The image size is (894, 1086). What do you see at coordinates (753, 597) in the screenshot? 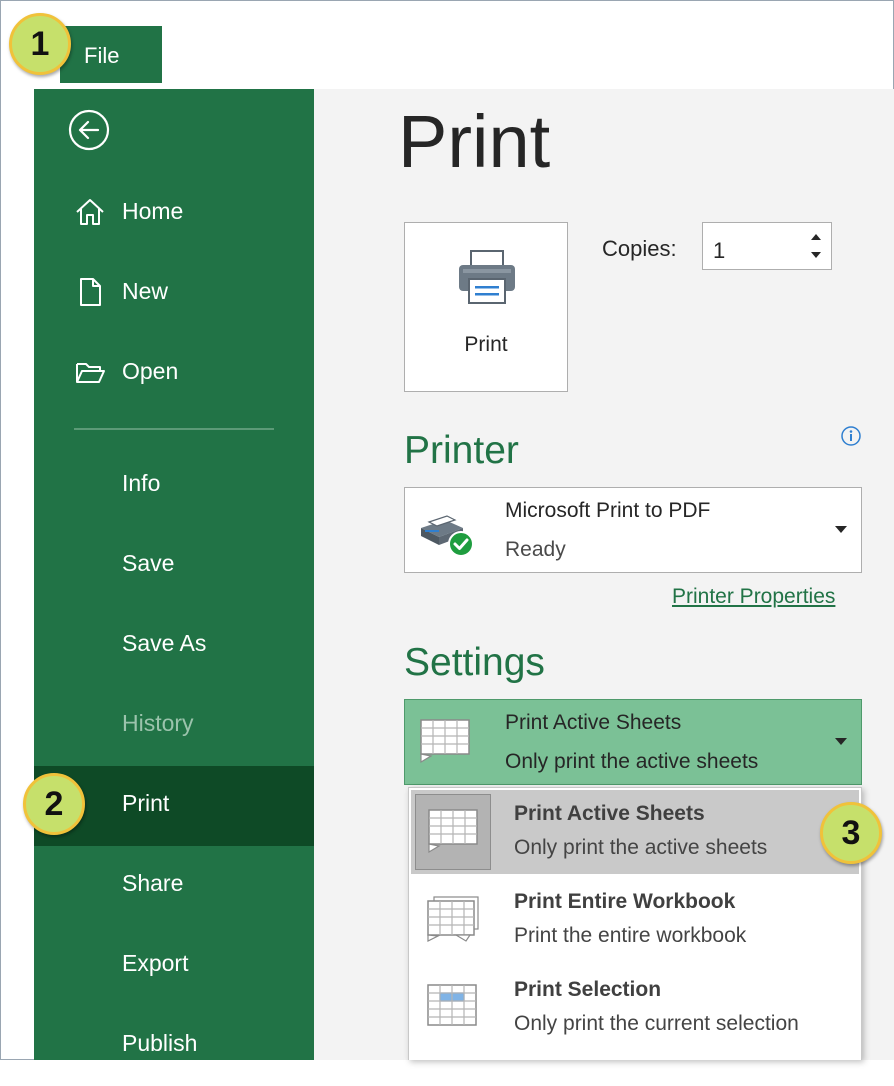
I see `printer-properties-link: Printer Properties` at bounding box center [753, 597].